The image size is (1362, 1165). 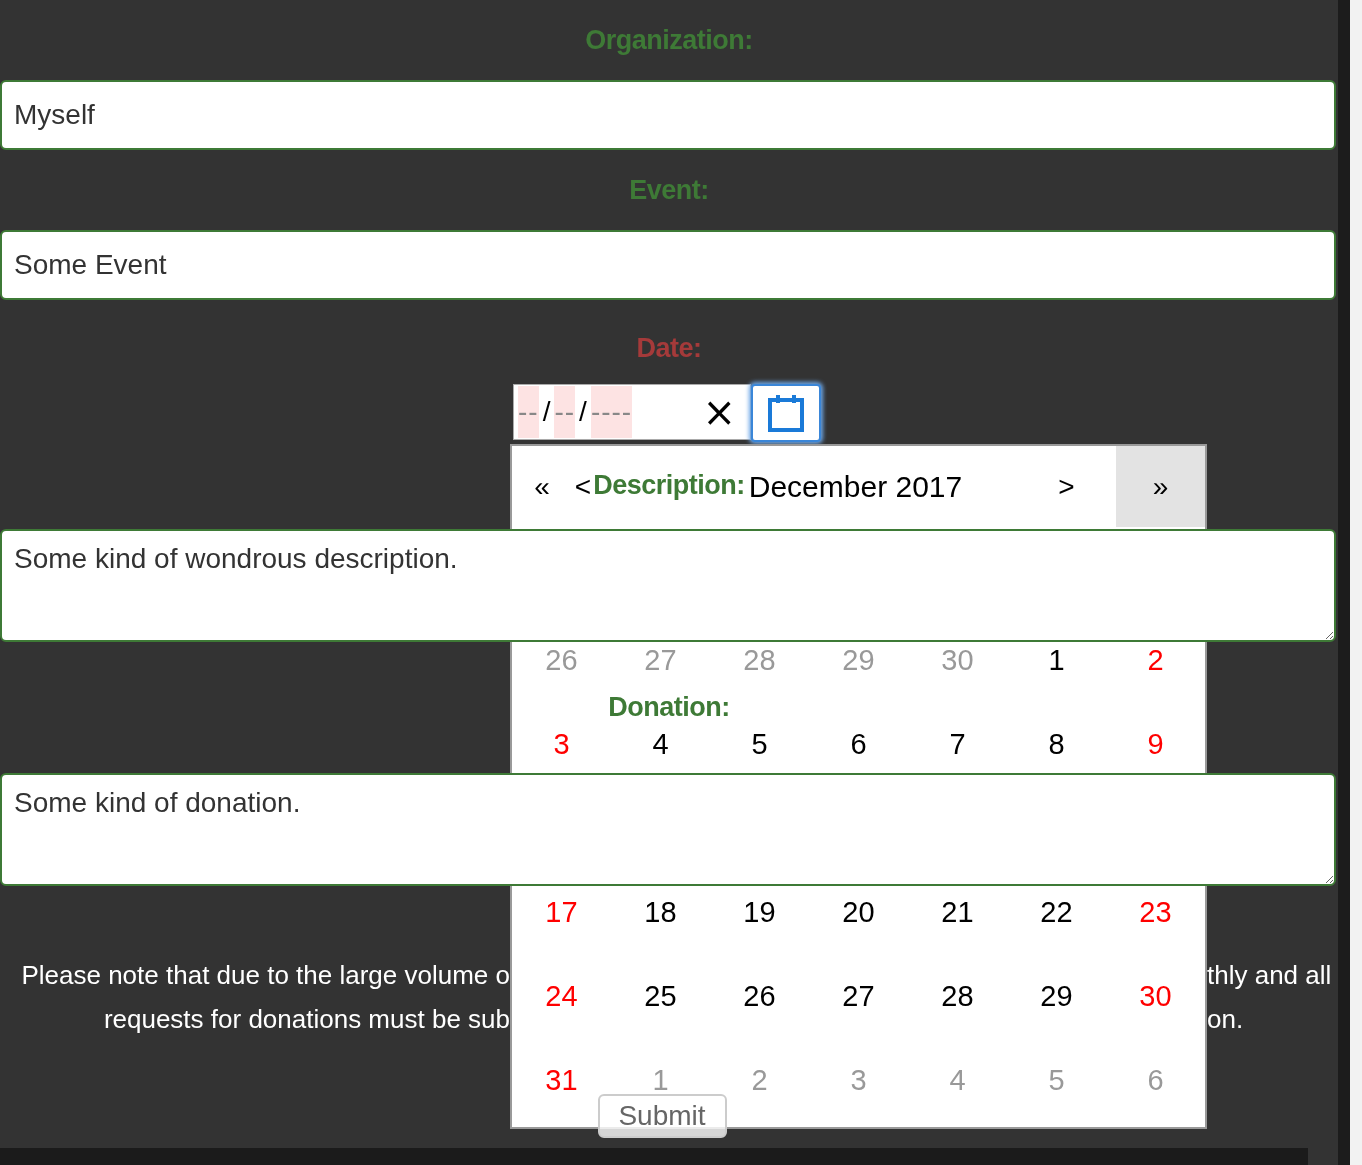 What do you see at coordinates (662, 1116) in the screenshot?
I see `submit-button: Submit` at bounding box center [662, 1116].